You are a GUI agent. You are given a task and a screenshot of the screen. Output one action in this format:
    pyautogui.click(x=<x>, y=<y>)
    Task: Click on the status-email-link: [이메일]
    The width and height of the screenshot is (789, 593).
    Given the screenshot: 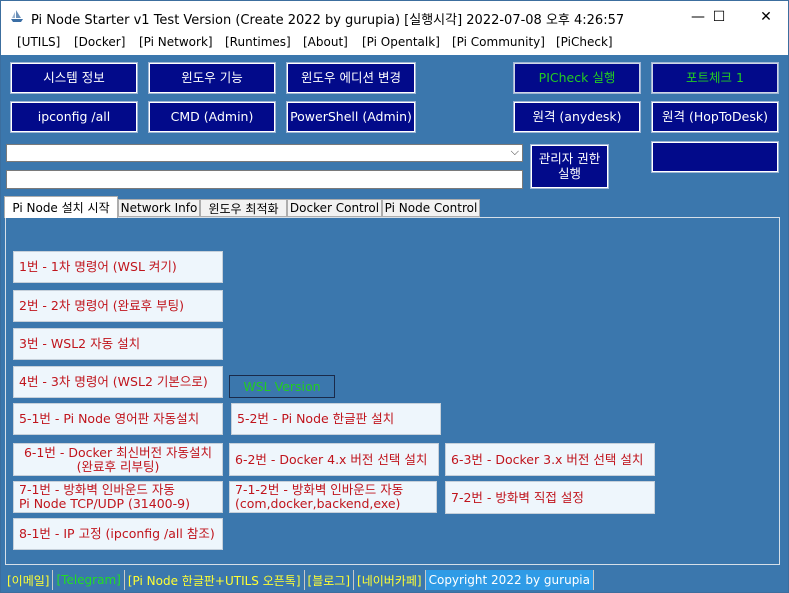 What is the action you would take?
    pyautogui.click(x=29, y=580)
    